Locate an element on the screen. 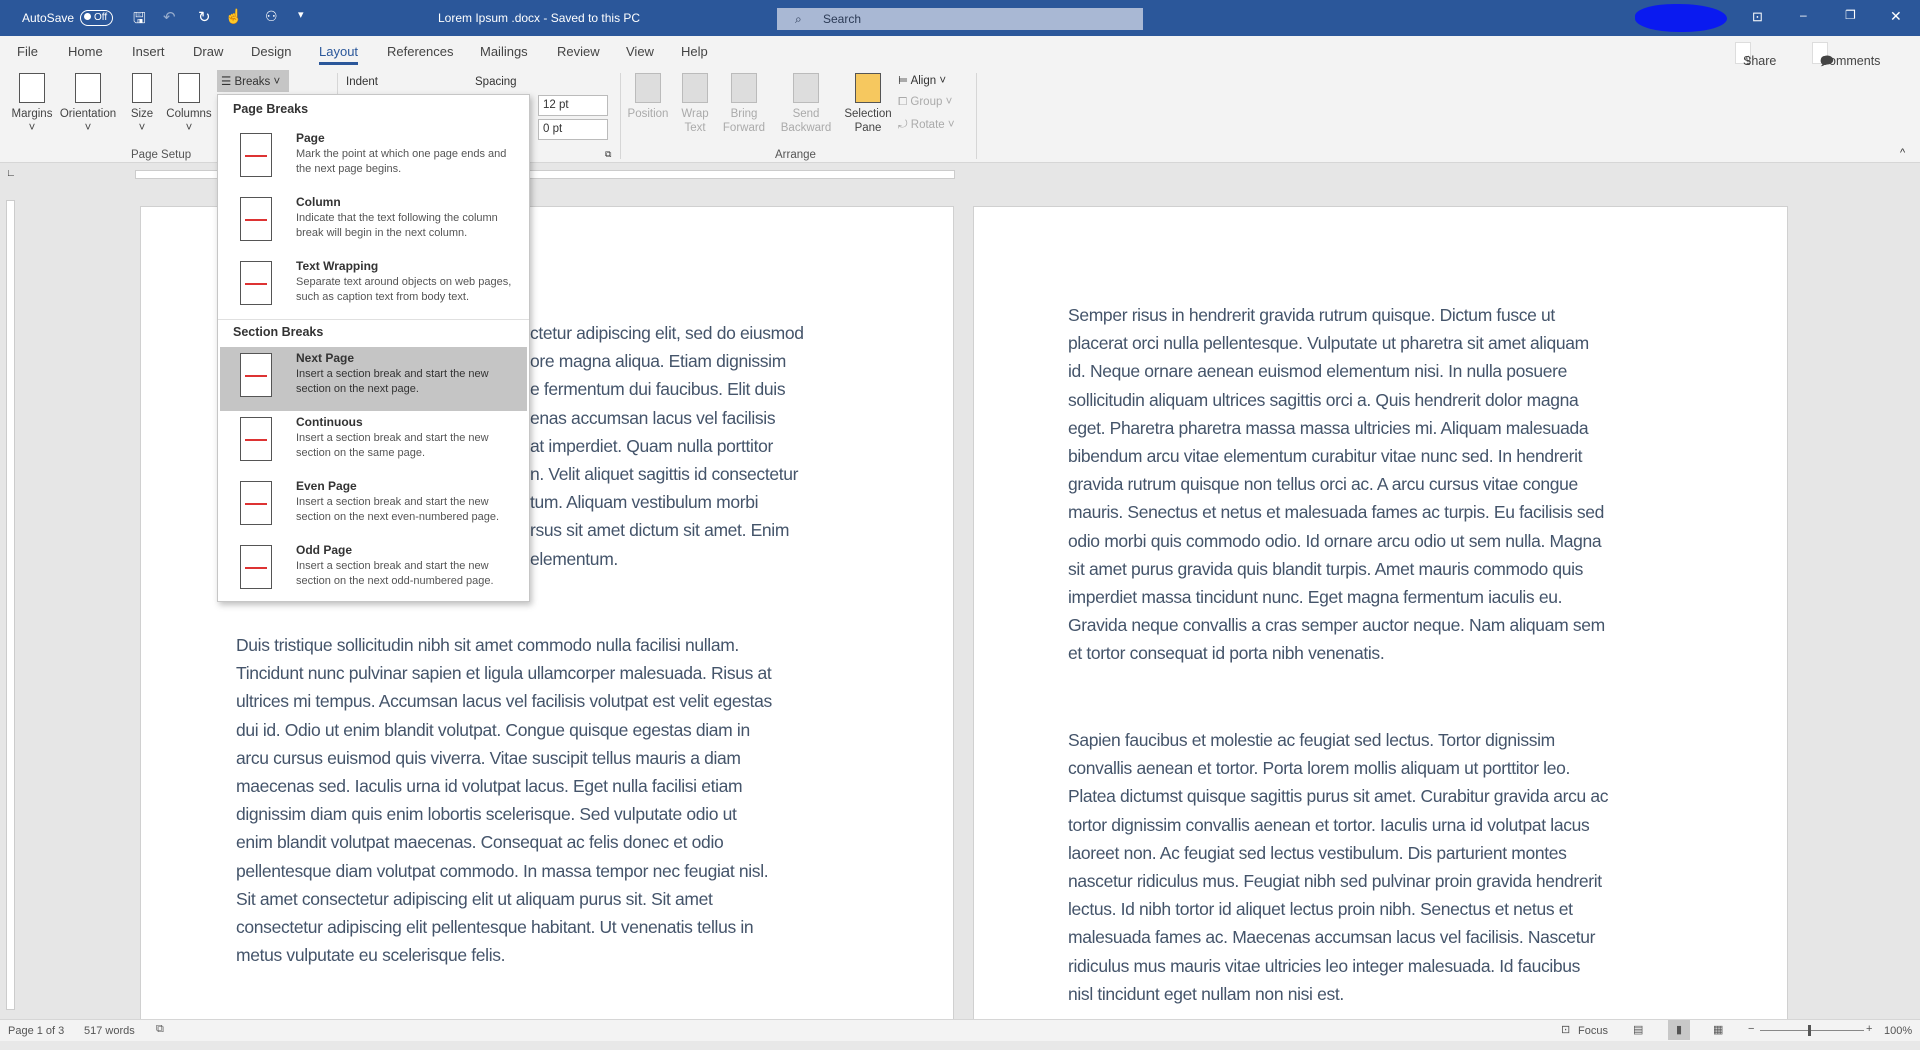  tab-file: File is located at coordinates (27, 51).